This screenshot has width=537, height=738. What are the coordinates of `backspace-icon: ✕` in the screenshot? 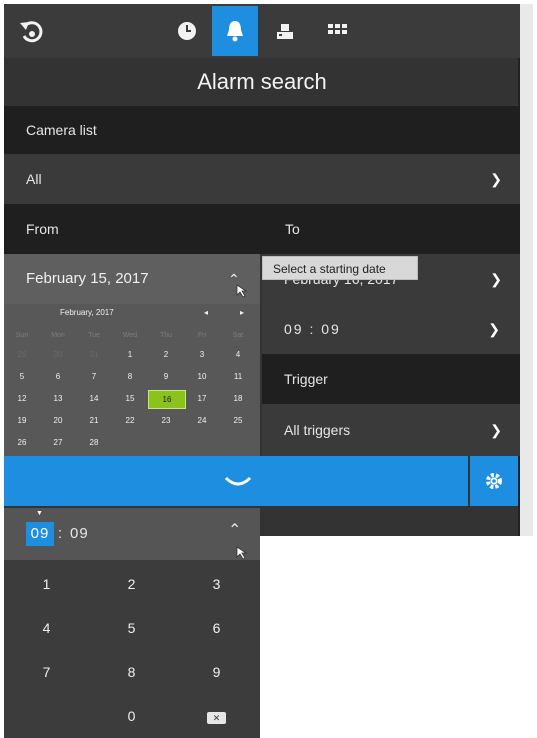 It's located at (216, 718).